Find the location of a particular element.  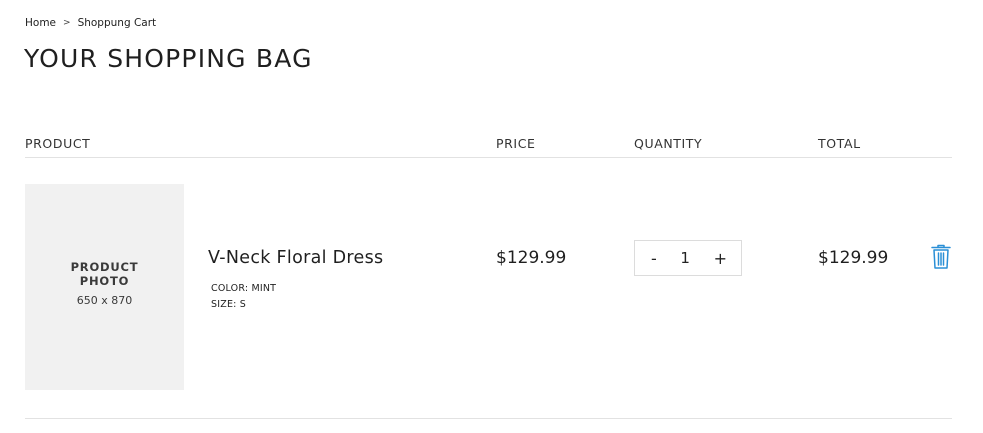

product-name: V-Neck Floral Dress is located at coordinates (295, 258).